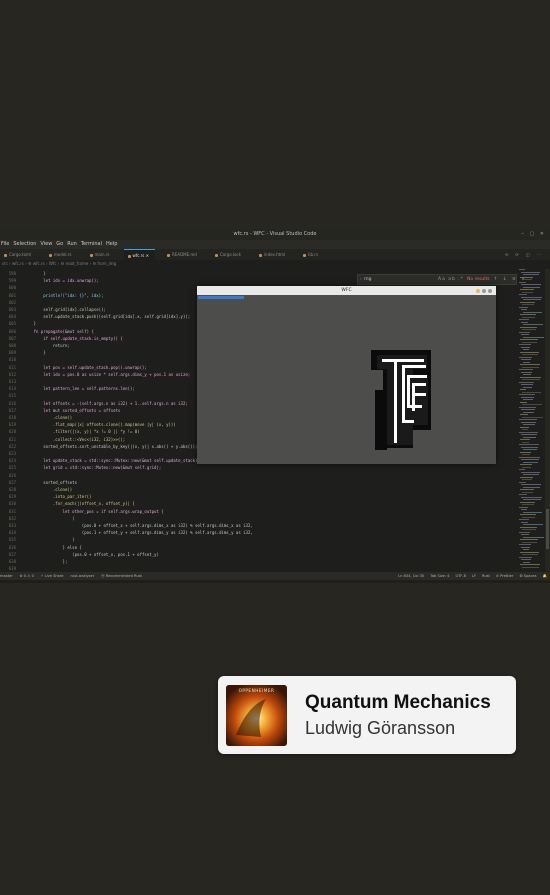  I want to click on find-options: Aa ab .*, so click(451, 279).